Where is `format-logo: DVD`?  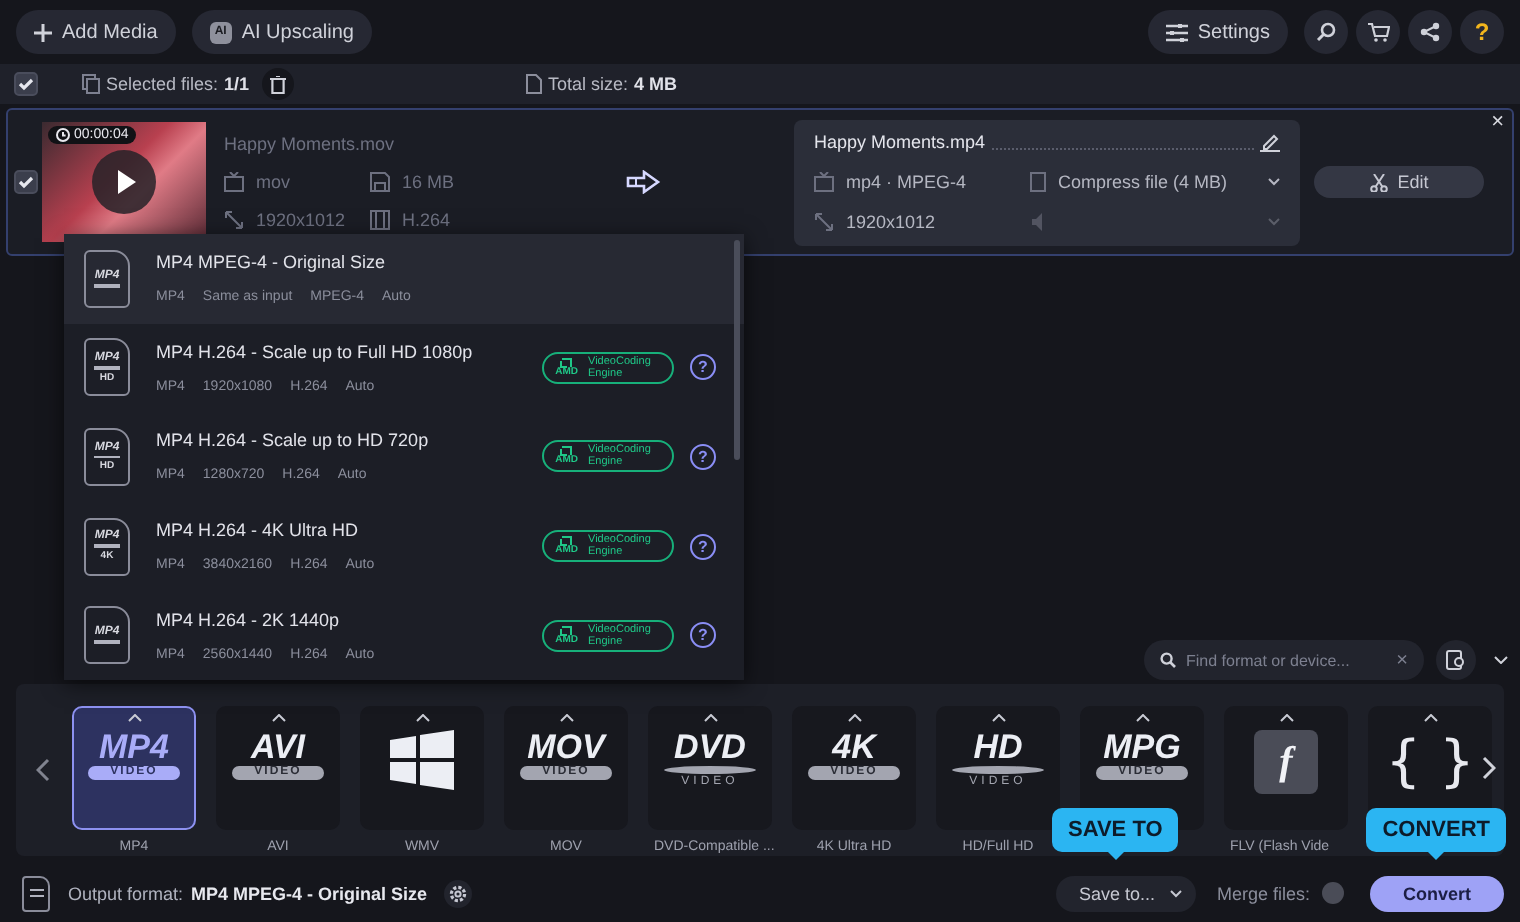 format-logo: DVD is located at coordinates (710, 747).